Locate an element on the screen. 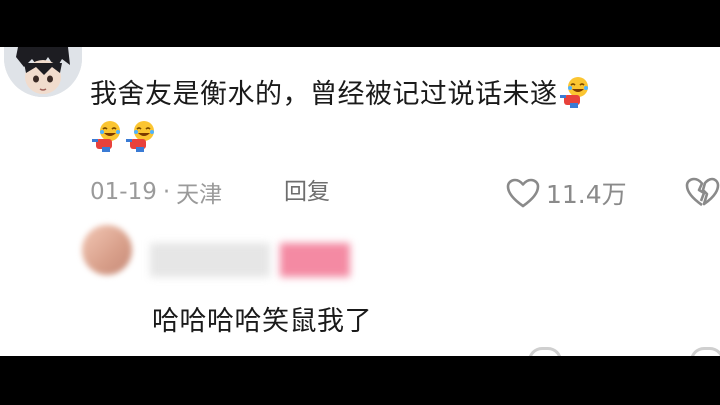 The width and height of the screenshot is (720, 405). broken-heart-icon is located at coordinates (702, 192).